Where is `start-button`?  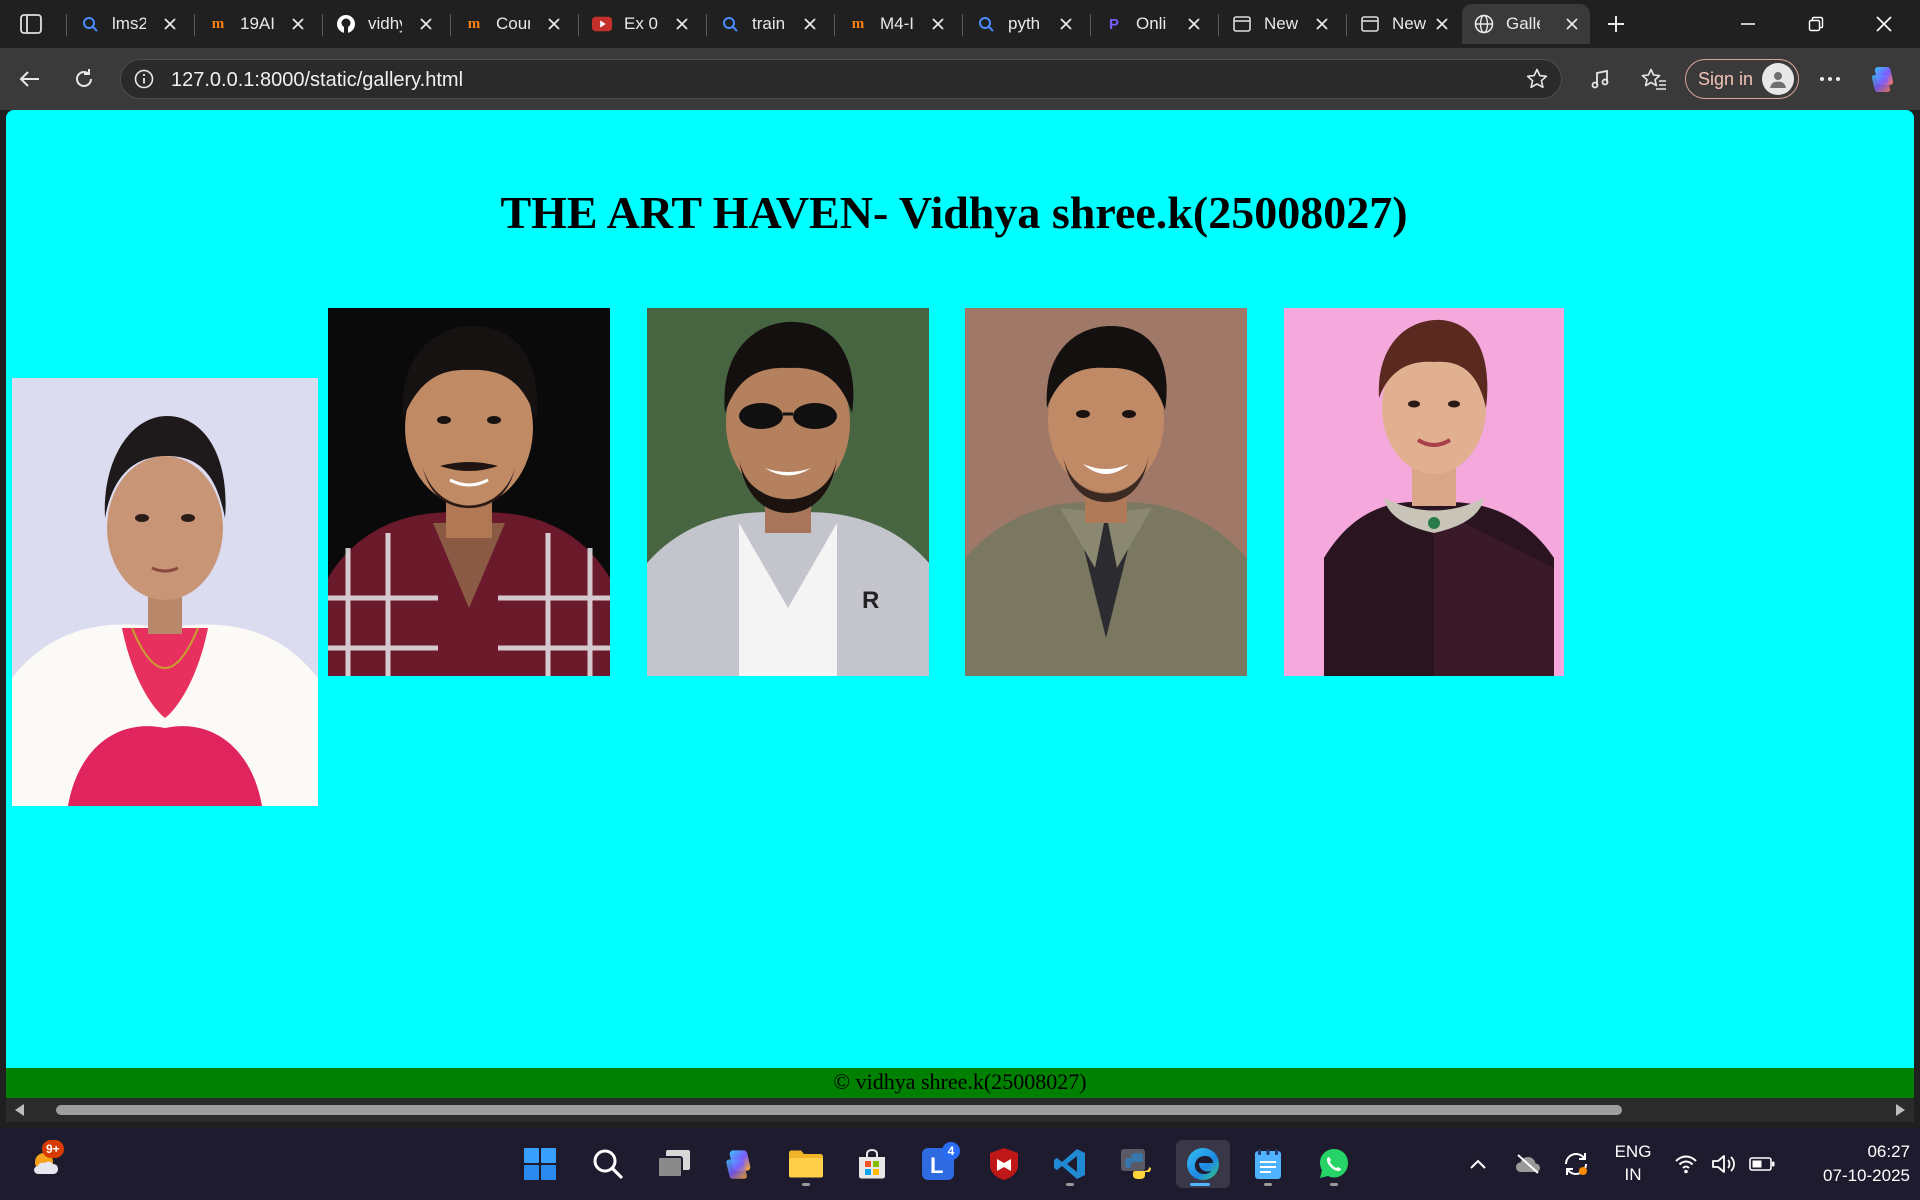
start-button is located at coordinates (540, 1164).